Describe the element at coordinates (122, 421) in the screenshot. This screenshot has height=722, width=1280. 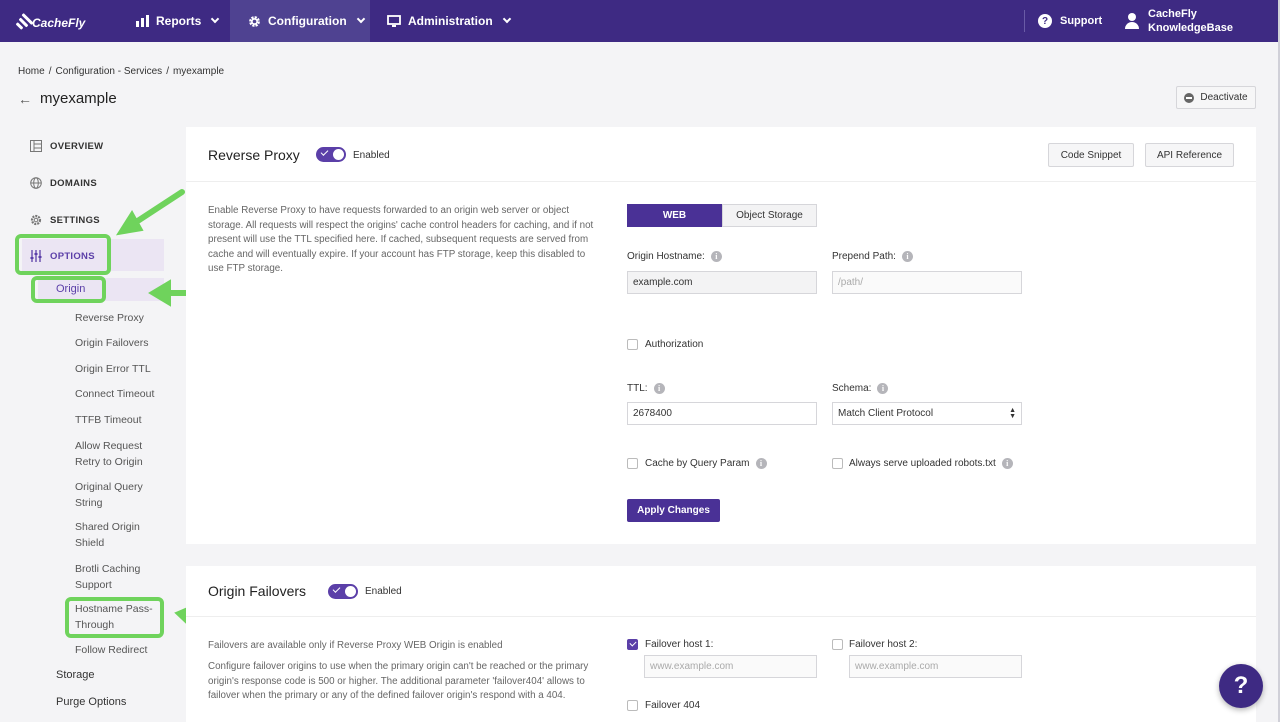
I see `sidebar-subitem-ttfb-timeout: TTFB Timeout` at that location.